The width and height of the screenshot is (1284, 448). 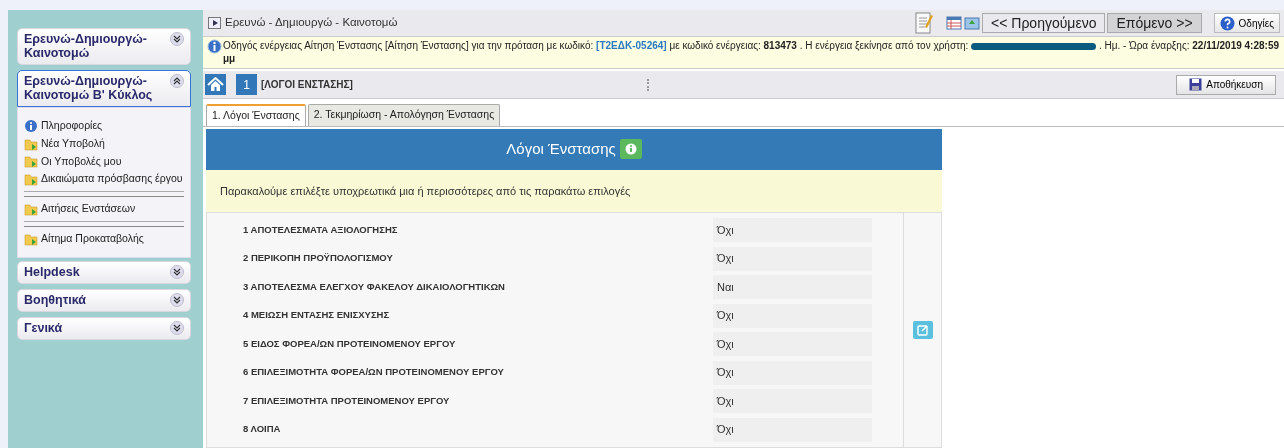 I want to click on step-title: [ΛΟΓΟΙ ΕΝΣΤΑΣΗΣ], so click(x=307, y=85).